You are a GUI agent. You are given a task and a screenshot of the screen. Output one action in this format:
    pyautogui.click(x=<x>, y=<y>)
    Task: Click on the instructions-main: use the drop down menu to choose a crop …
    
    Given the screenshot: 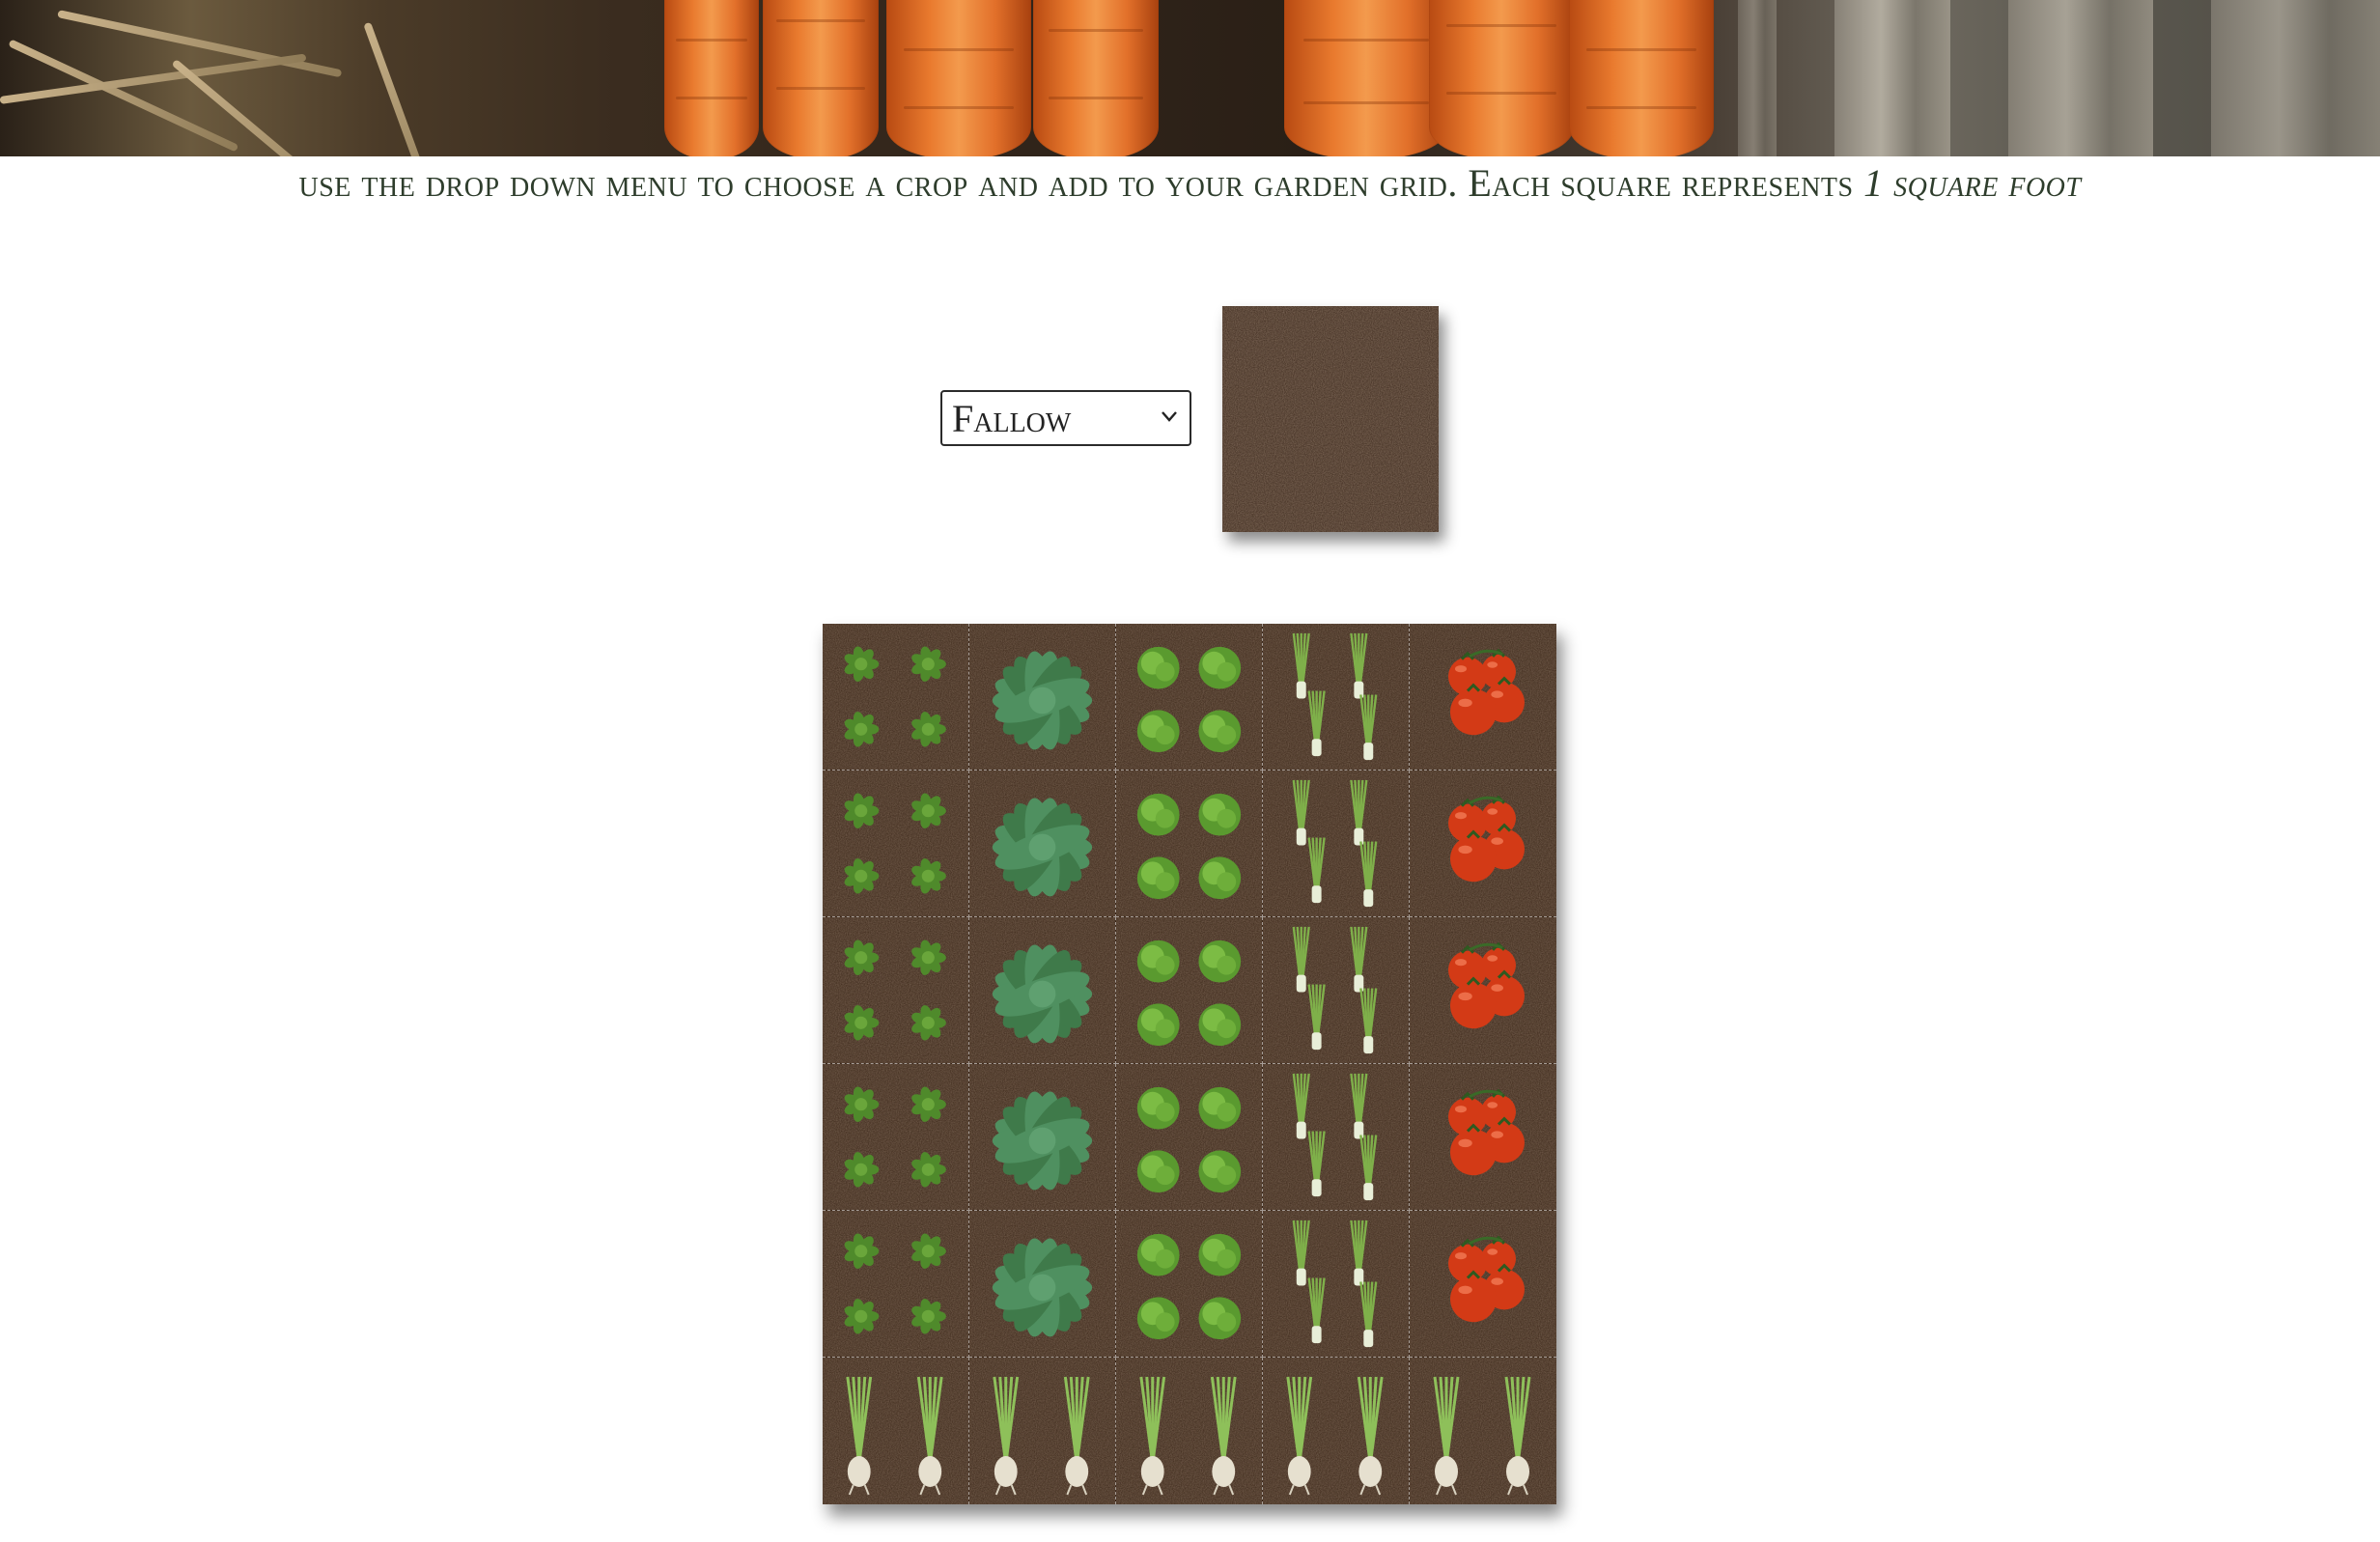 What is the action you would take?
    pyautogui.click(x=1081, y=183)
    